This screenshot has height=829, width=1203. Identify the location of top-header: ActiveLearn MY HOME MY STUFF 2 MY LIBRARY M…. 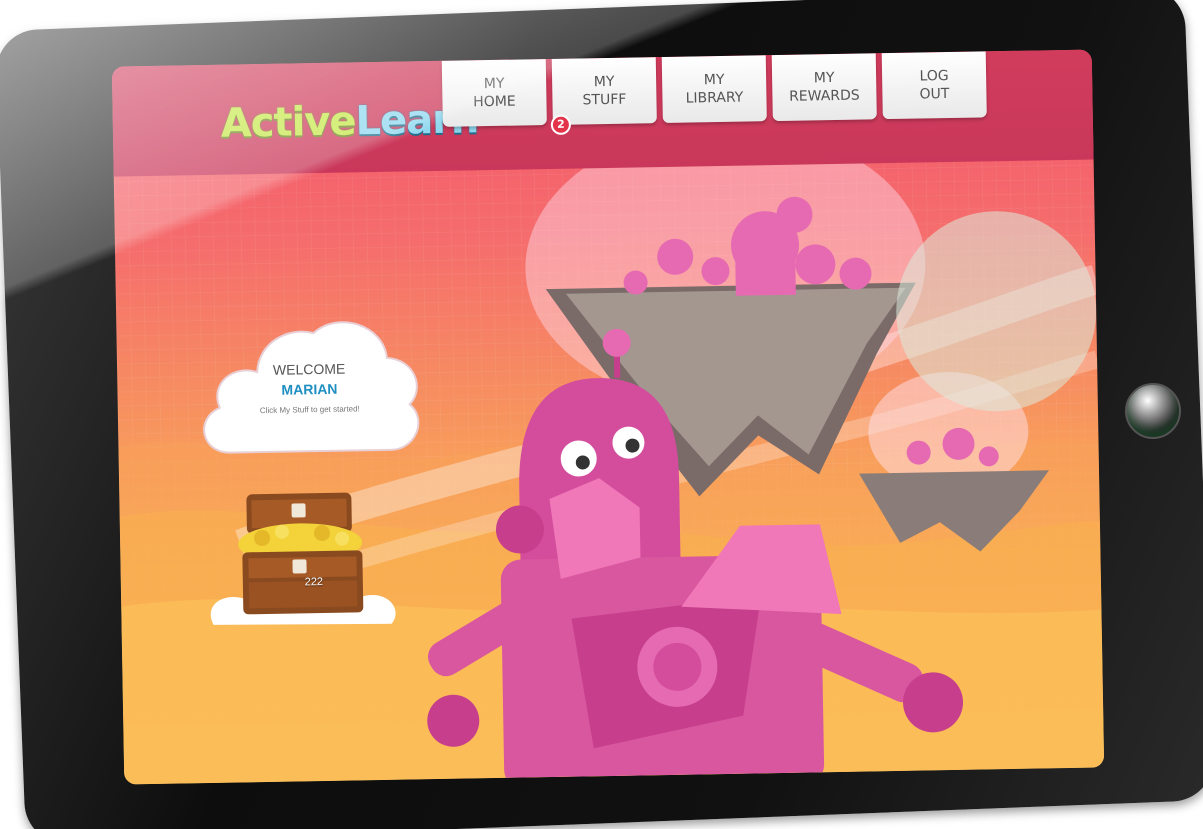
(602, 113).